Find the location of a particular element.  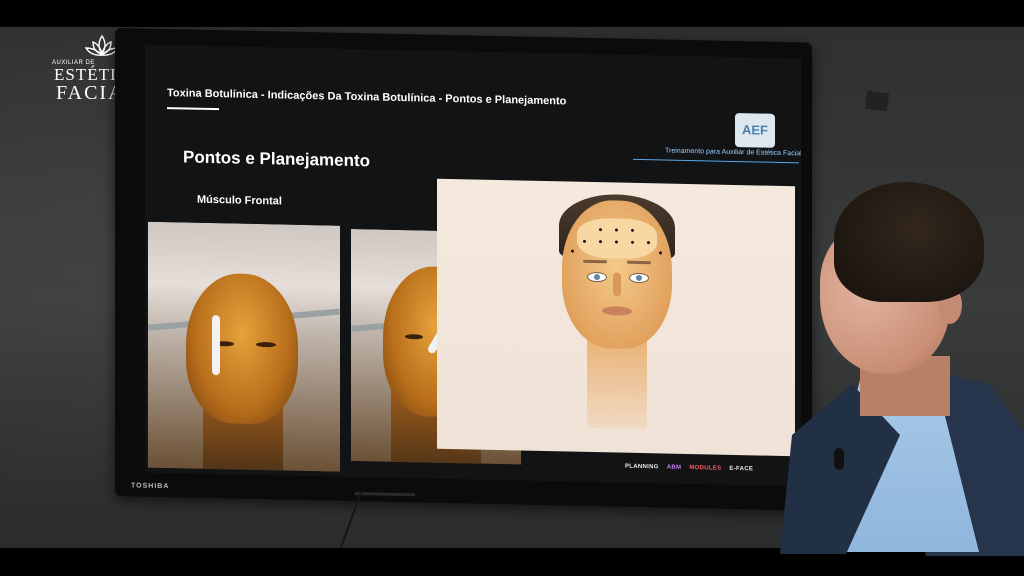

tv-brand-label: TOSHIBA is located at coordinates (150, 486).